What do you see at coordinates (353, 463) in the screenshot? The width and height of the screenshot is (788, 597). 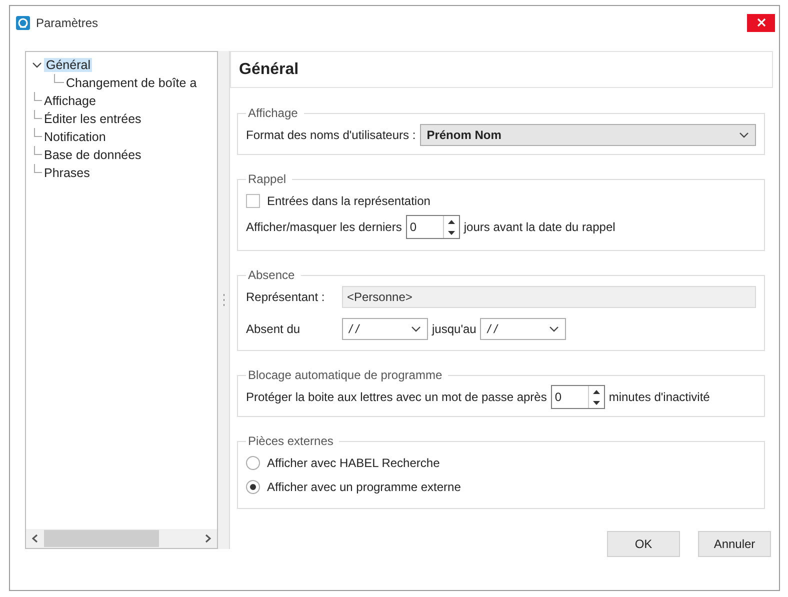 I see `radio-label: Afficher avec HABEL Recherche` at bounding box center [353, 463].